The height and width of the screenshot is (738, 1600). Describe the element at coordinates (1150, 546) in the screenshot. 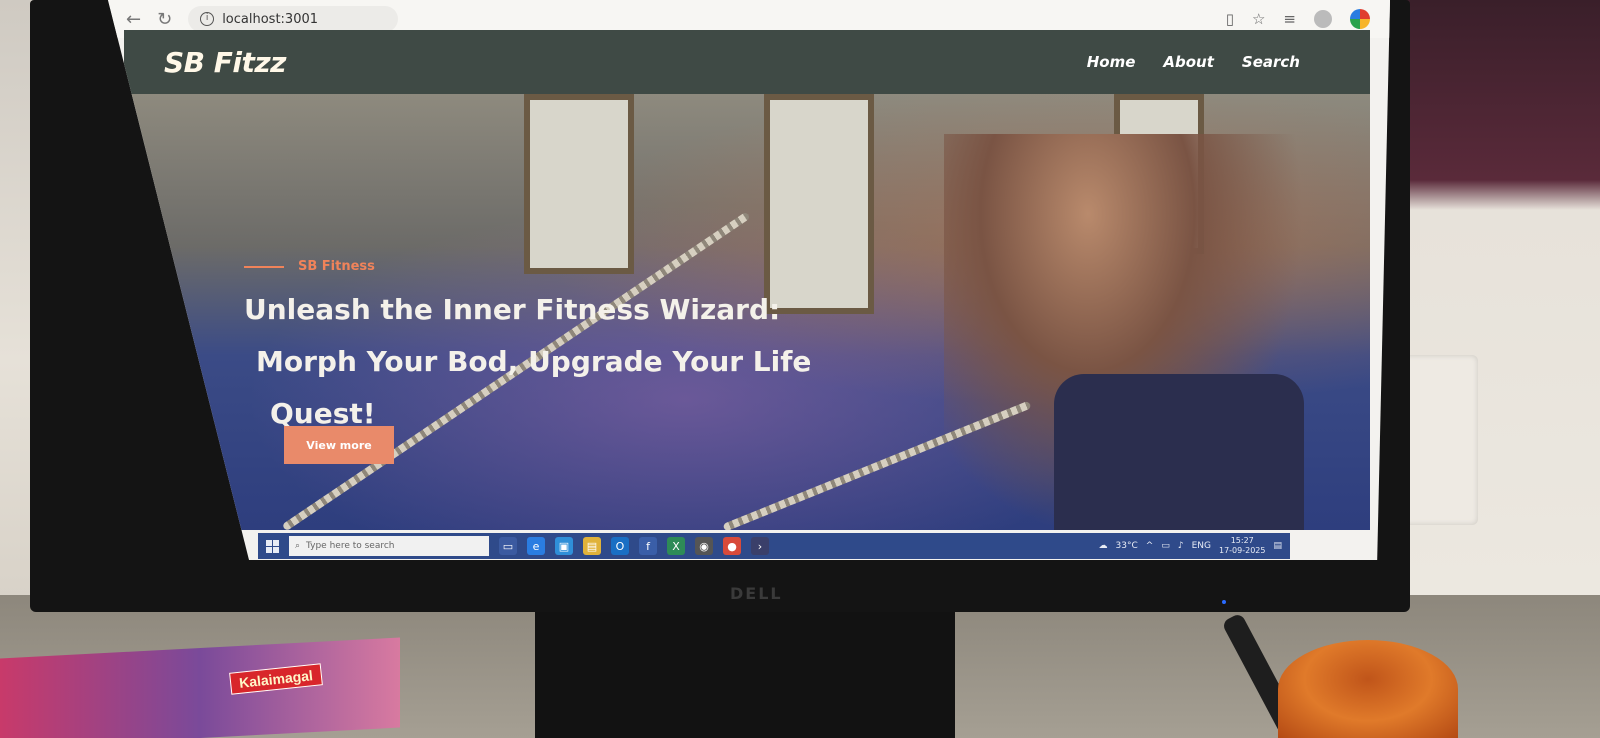

I see `chevron-up-icon: ^` at that location.